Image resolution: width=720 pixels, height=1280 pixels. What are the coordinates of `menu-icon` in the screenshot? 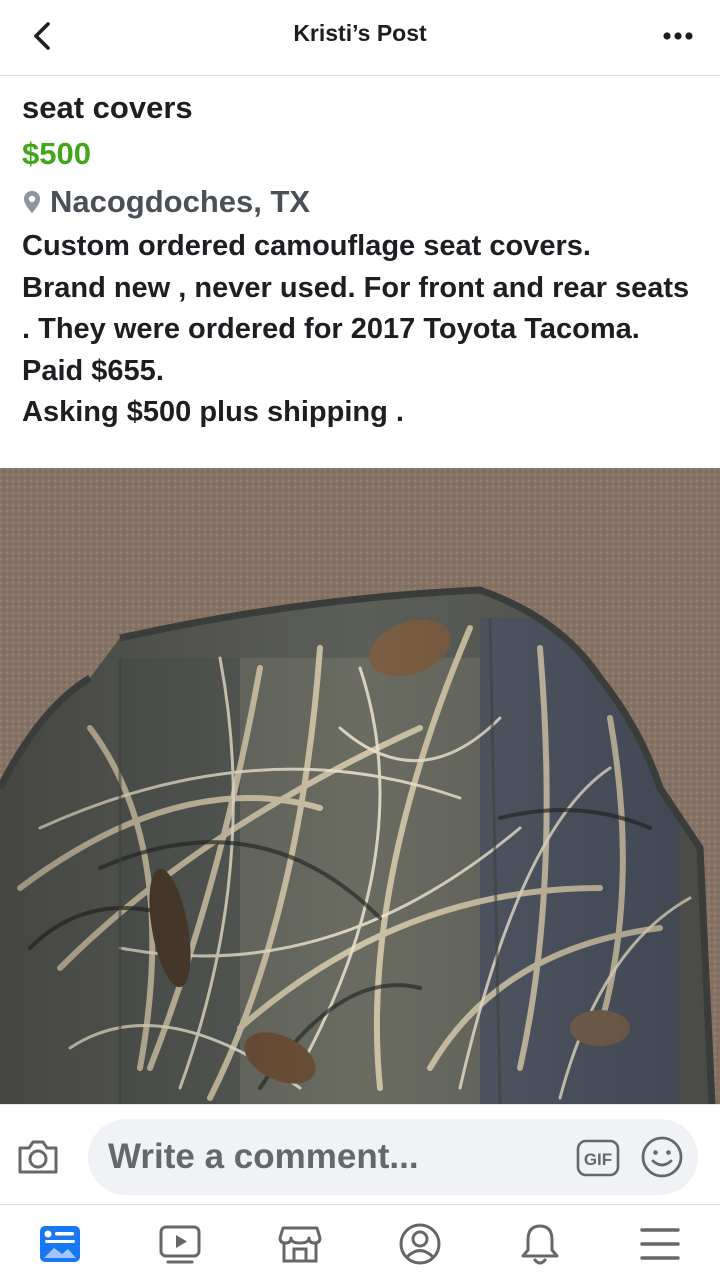 It's located at (660, 1244).